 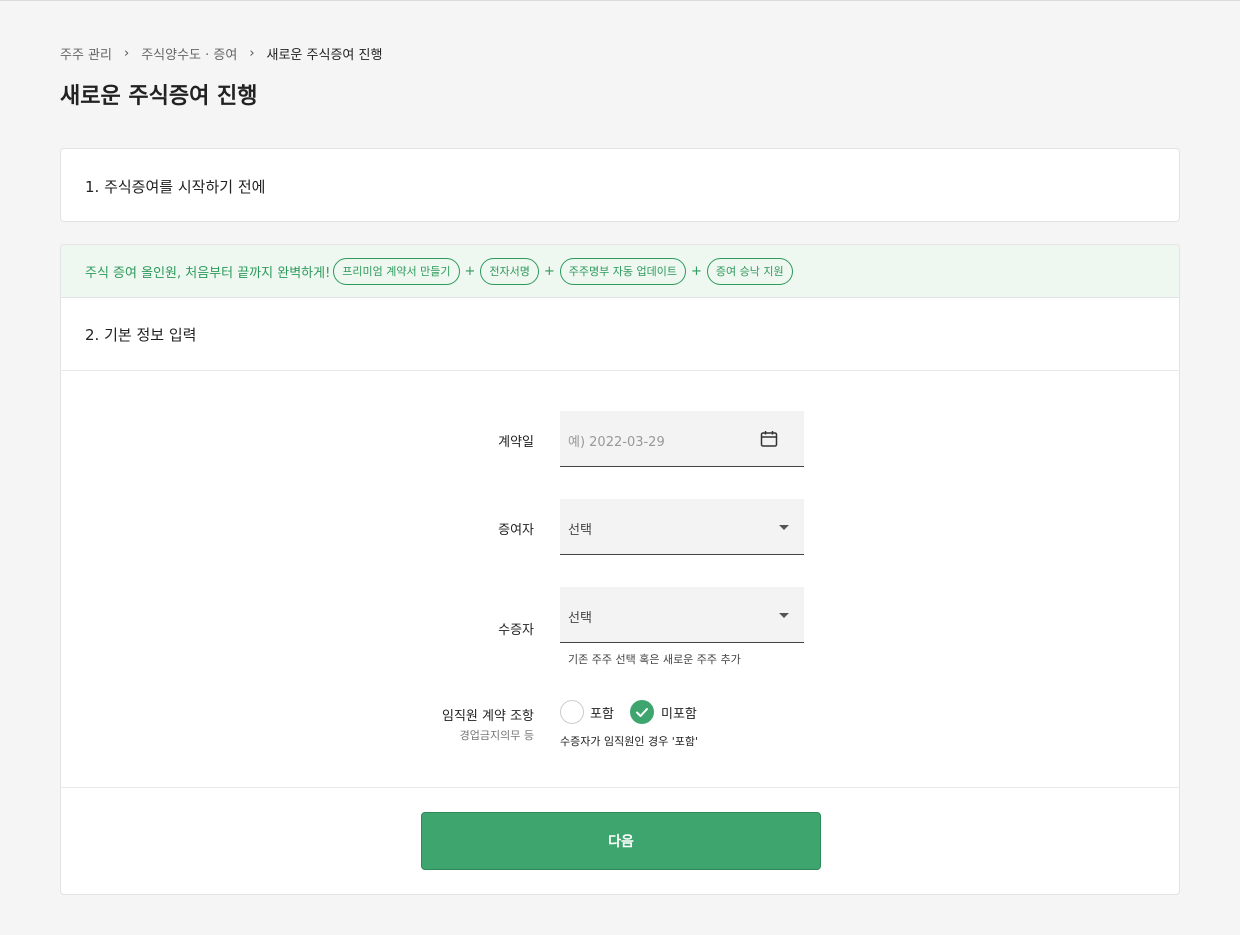 I want to click on promo-text: 주식 증여 올인원, 처음부터 끝까지 완벽하게!, so click(x=208, y=273).